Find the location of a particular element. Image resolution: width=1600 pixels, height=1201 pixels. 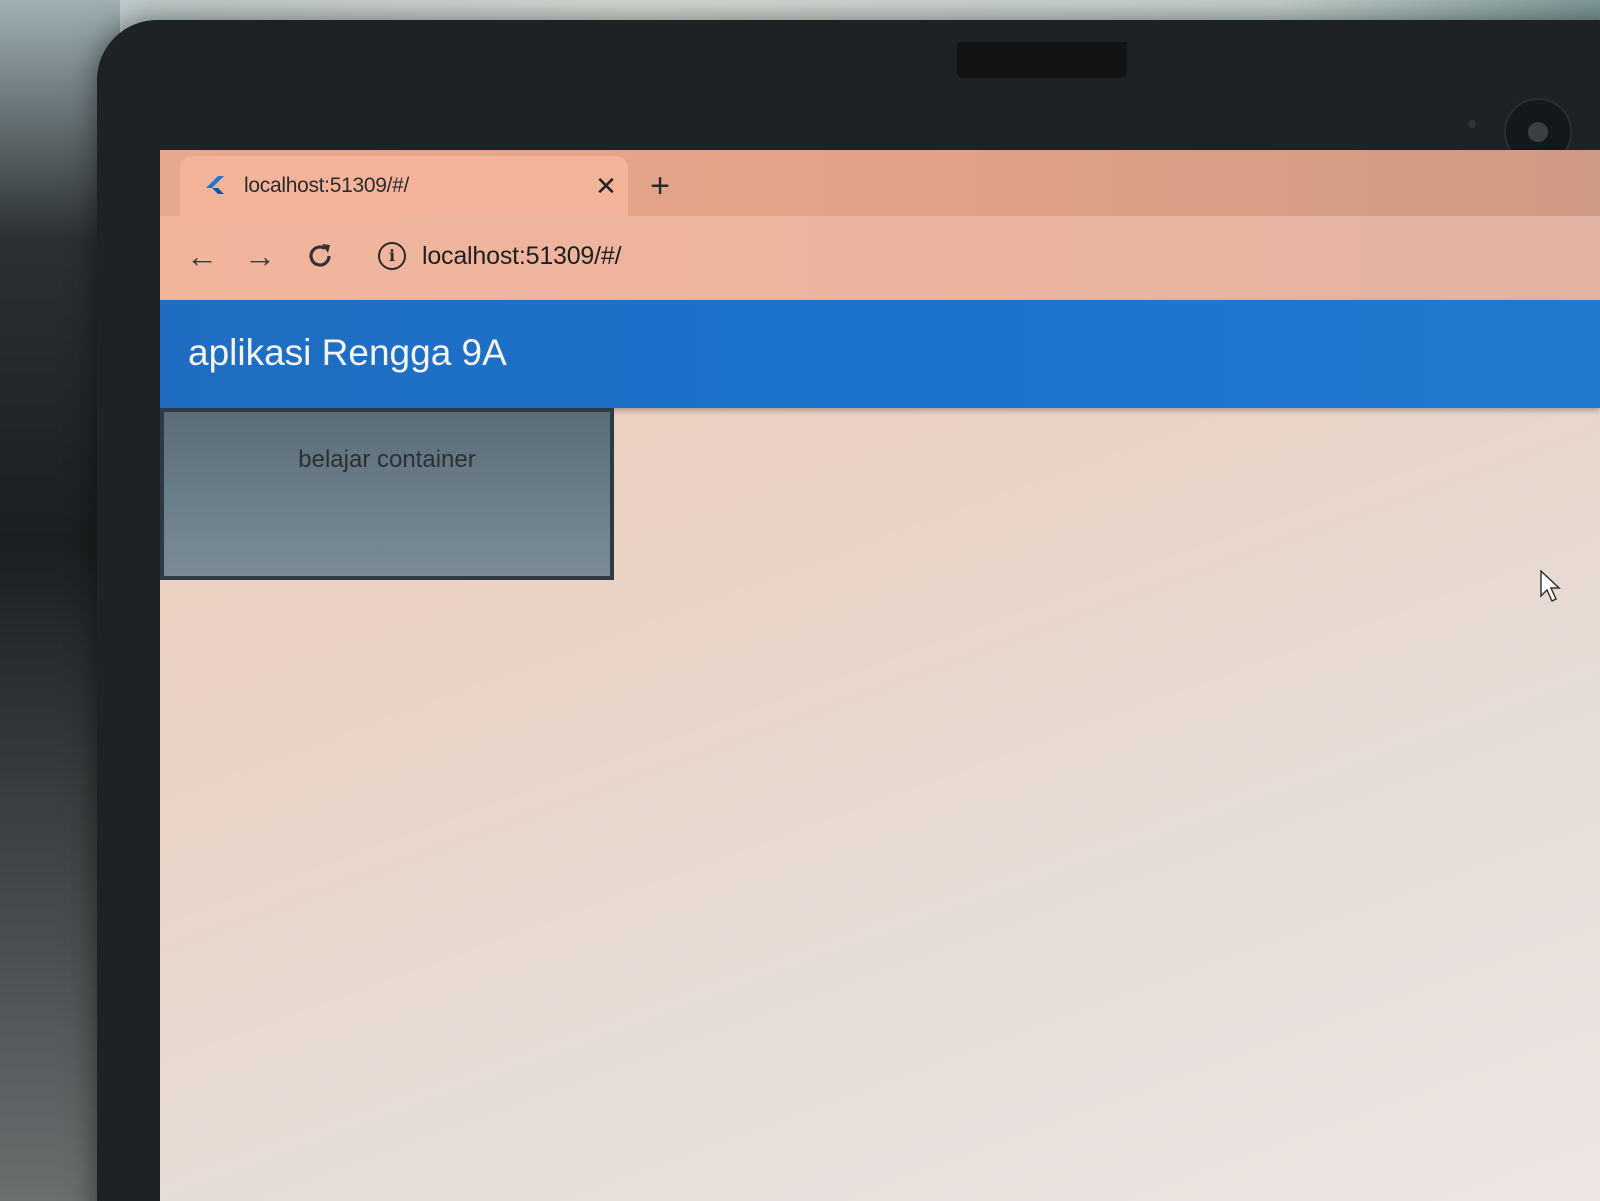

container-text: belajar container is located at coordinates (387, 459).